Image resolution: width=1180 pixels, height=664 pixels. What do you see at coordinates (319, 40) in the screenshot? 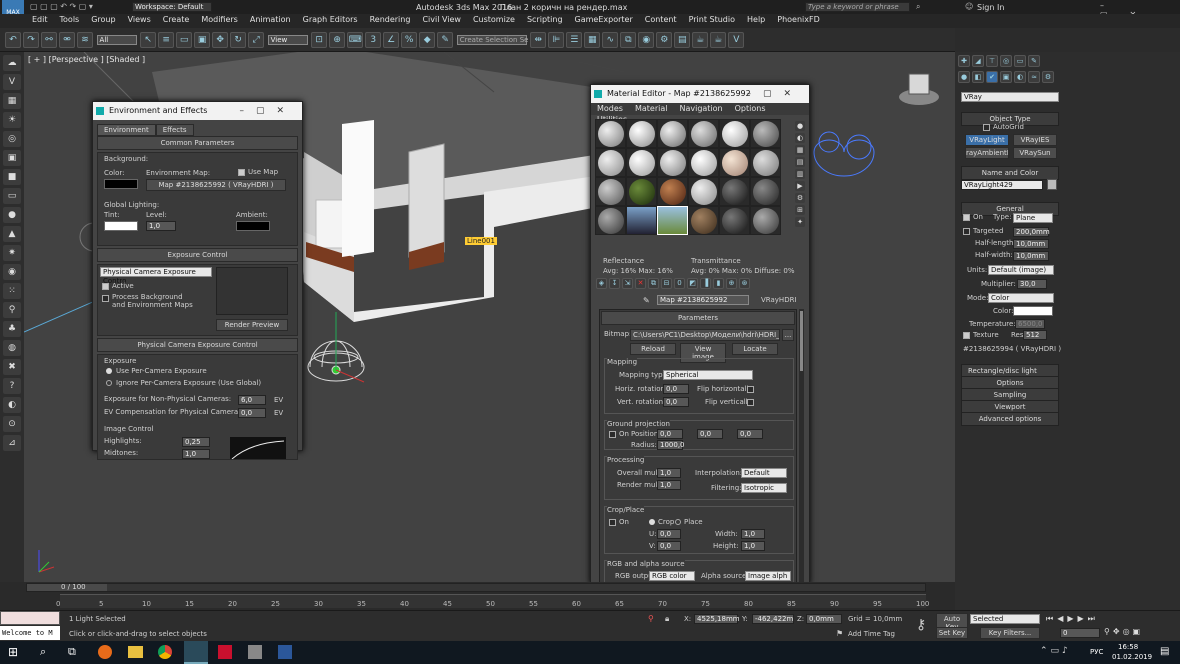
I see `pivot-icon: ⊡` at bounding box center [319, 40].